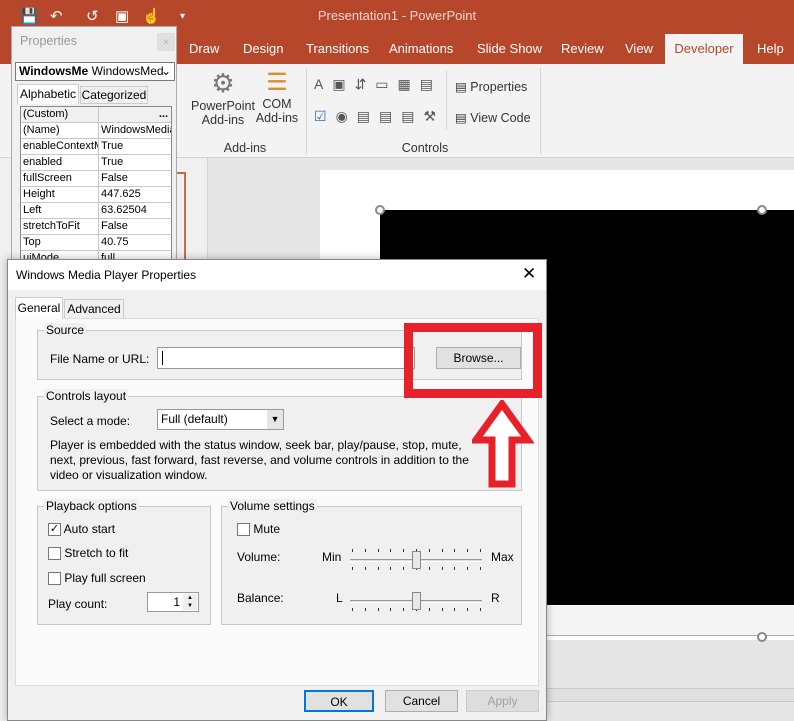 This screenshot has height=721, width=794. What do you see at coordinates (95, 71) in the screenshot?
I see `object-selector: WindowsMe WindowsMed ⌄` at bounding box center [95, 71].